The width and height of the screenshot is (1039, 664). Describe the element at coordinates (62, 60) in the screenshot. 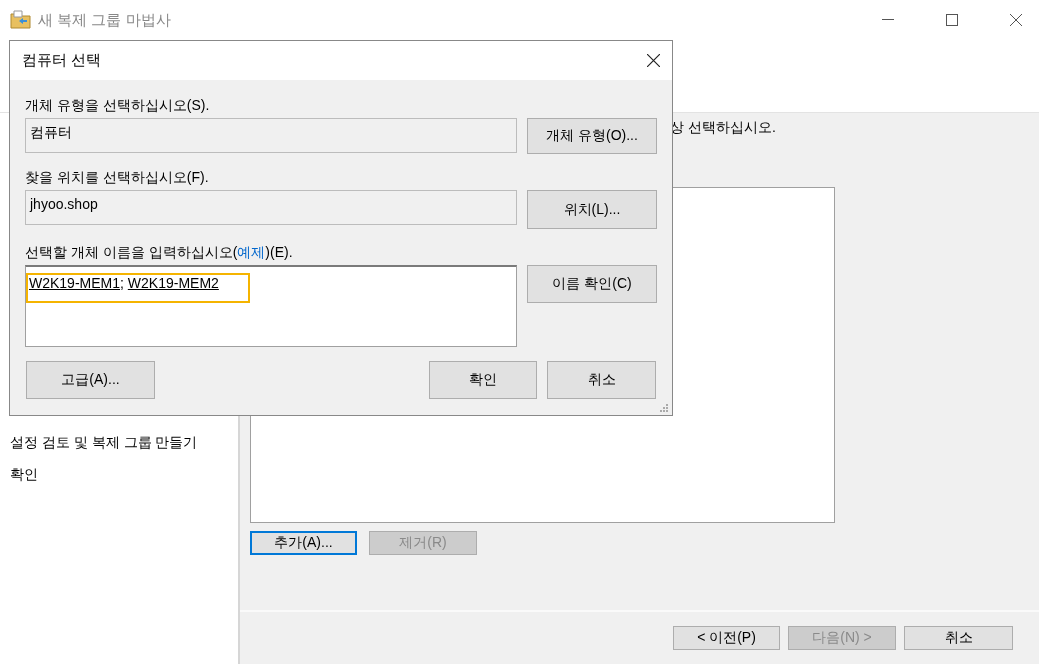

I see `dialog-title: 컴퓨터 선택` at that location.